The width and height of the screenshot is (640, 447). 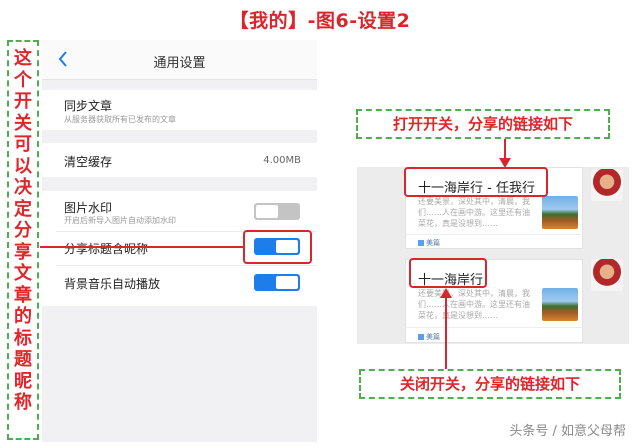 What do you see at coordinates (179, 63) in the screenshot?
I see `nav-title: 通用设置` at bounding box center [179, 63].